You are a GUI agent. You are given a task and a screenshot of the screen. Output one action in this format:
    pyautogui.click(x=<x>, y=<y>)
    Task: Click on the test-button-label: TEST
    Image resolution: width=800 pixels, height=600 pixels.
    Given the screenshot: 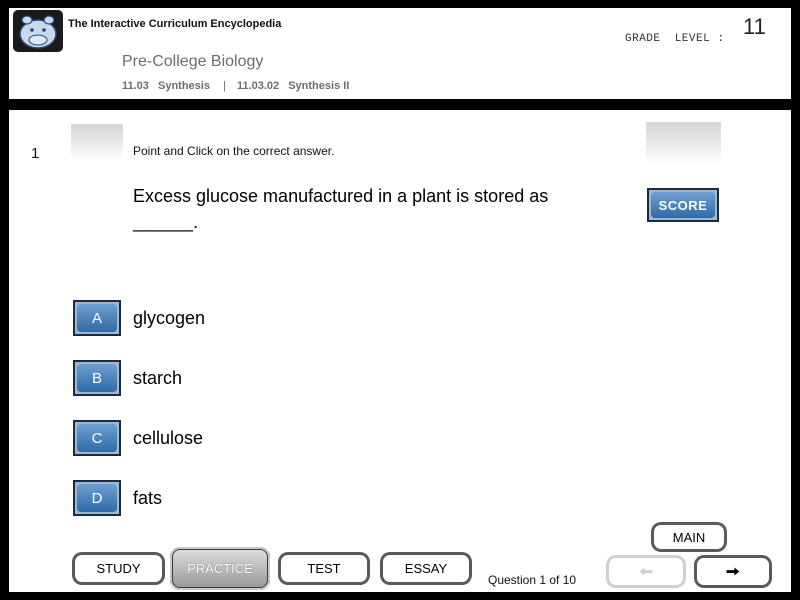 What is the action you would take?
    pyautogui.click(x=324, y=568)
    